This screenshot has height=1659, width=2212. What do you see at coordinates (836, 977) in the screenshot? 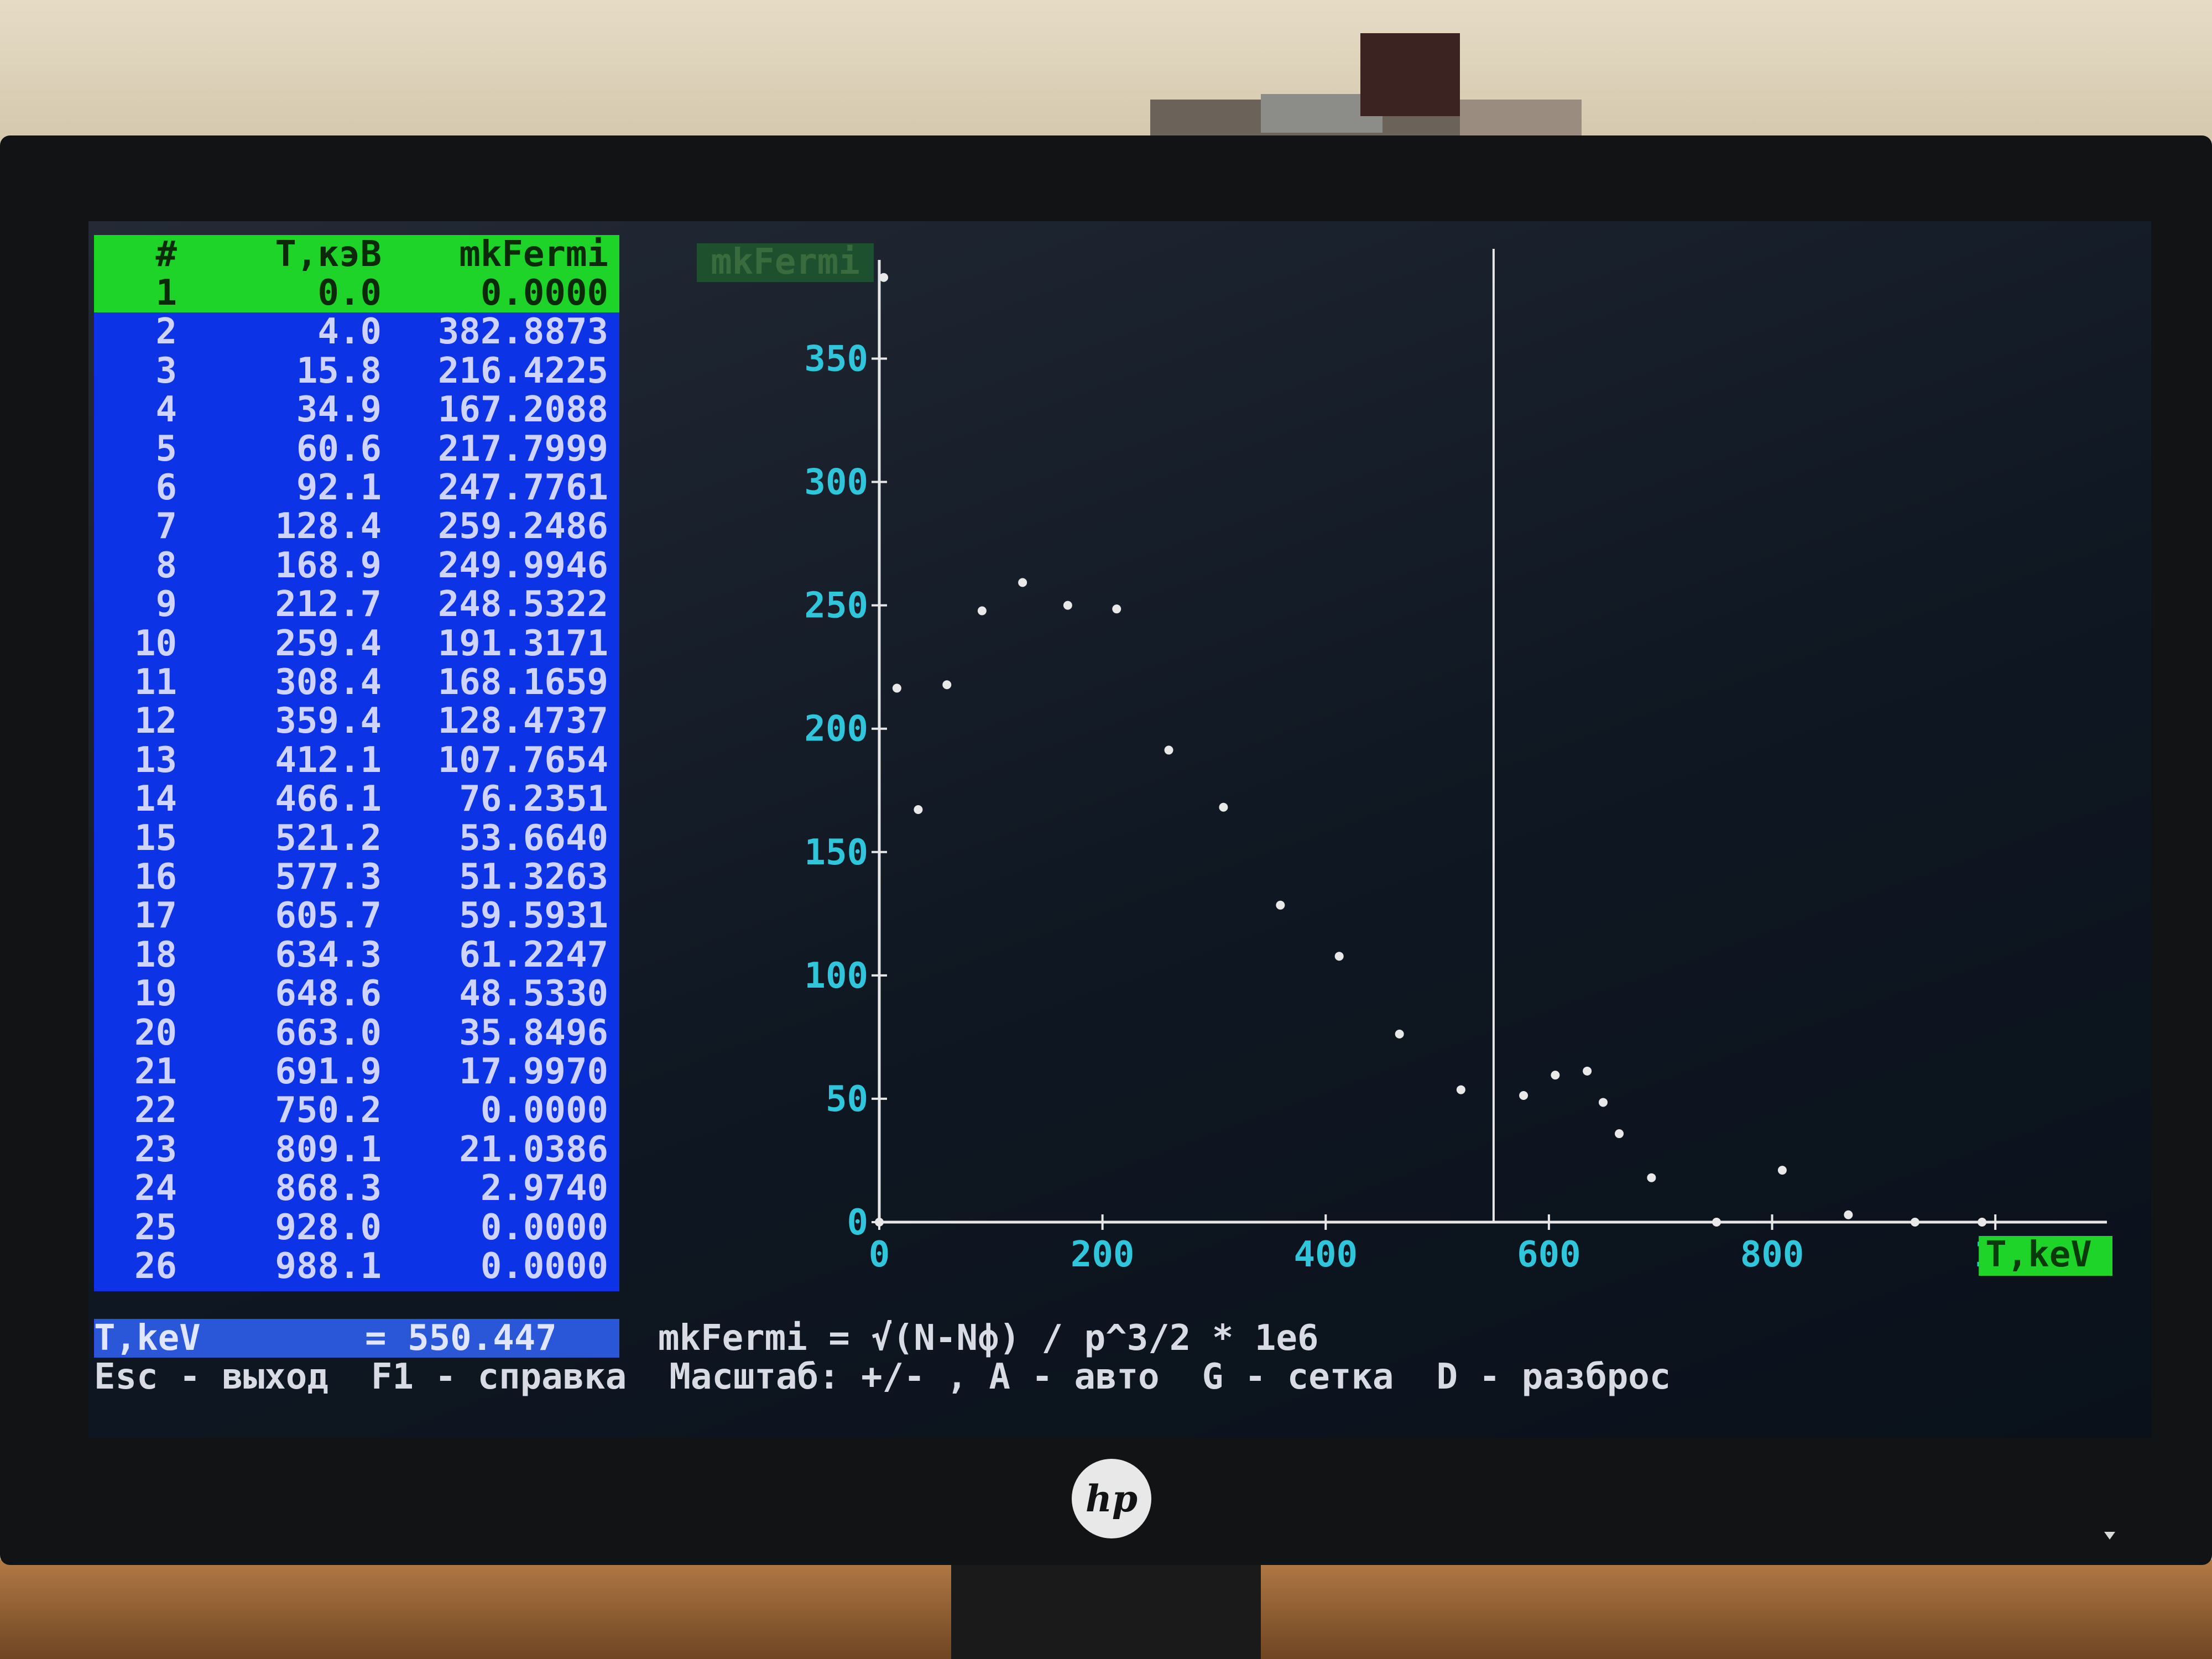
I see `y-tick-label: 100` at bounding box center [836, 977].